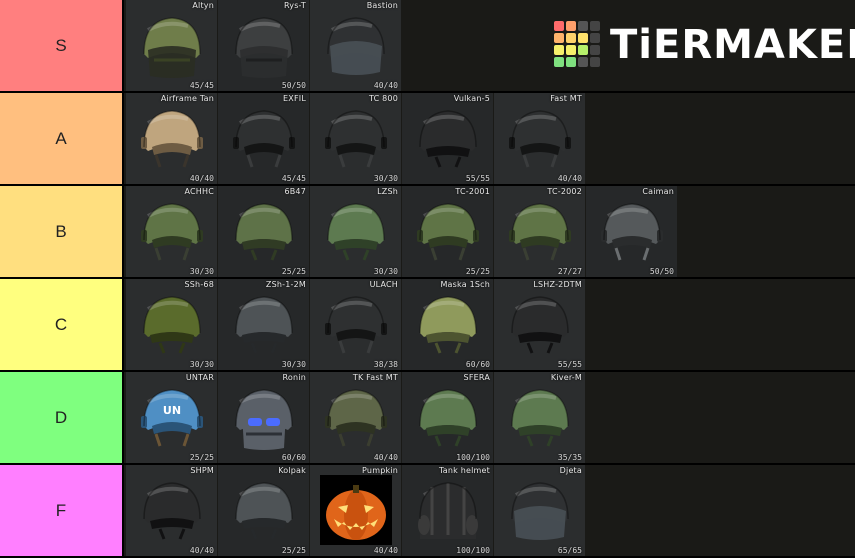 Image resolution: width=855 pixels, height=558 pixels. Describe the element at coordinates (62, 510) in the screenshot. I see `tier-label: F` at that location.